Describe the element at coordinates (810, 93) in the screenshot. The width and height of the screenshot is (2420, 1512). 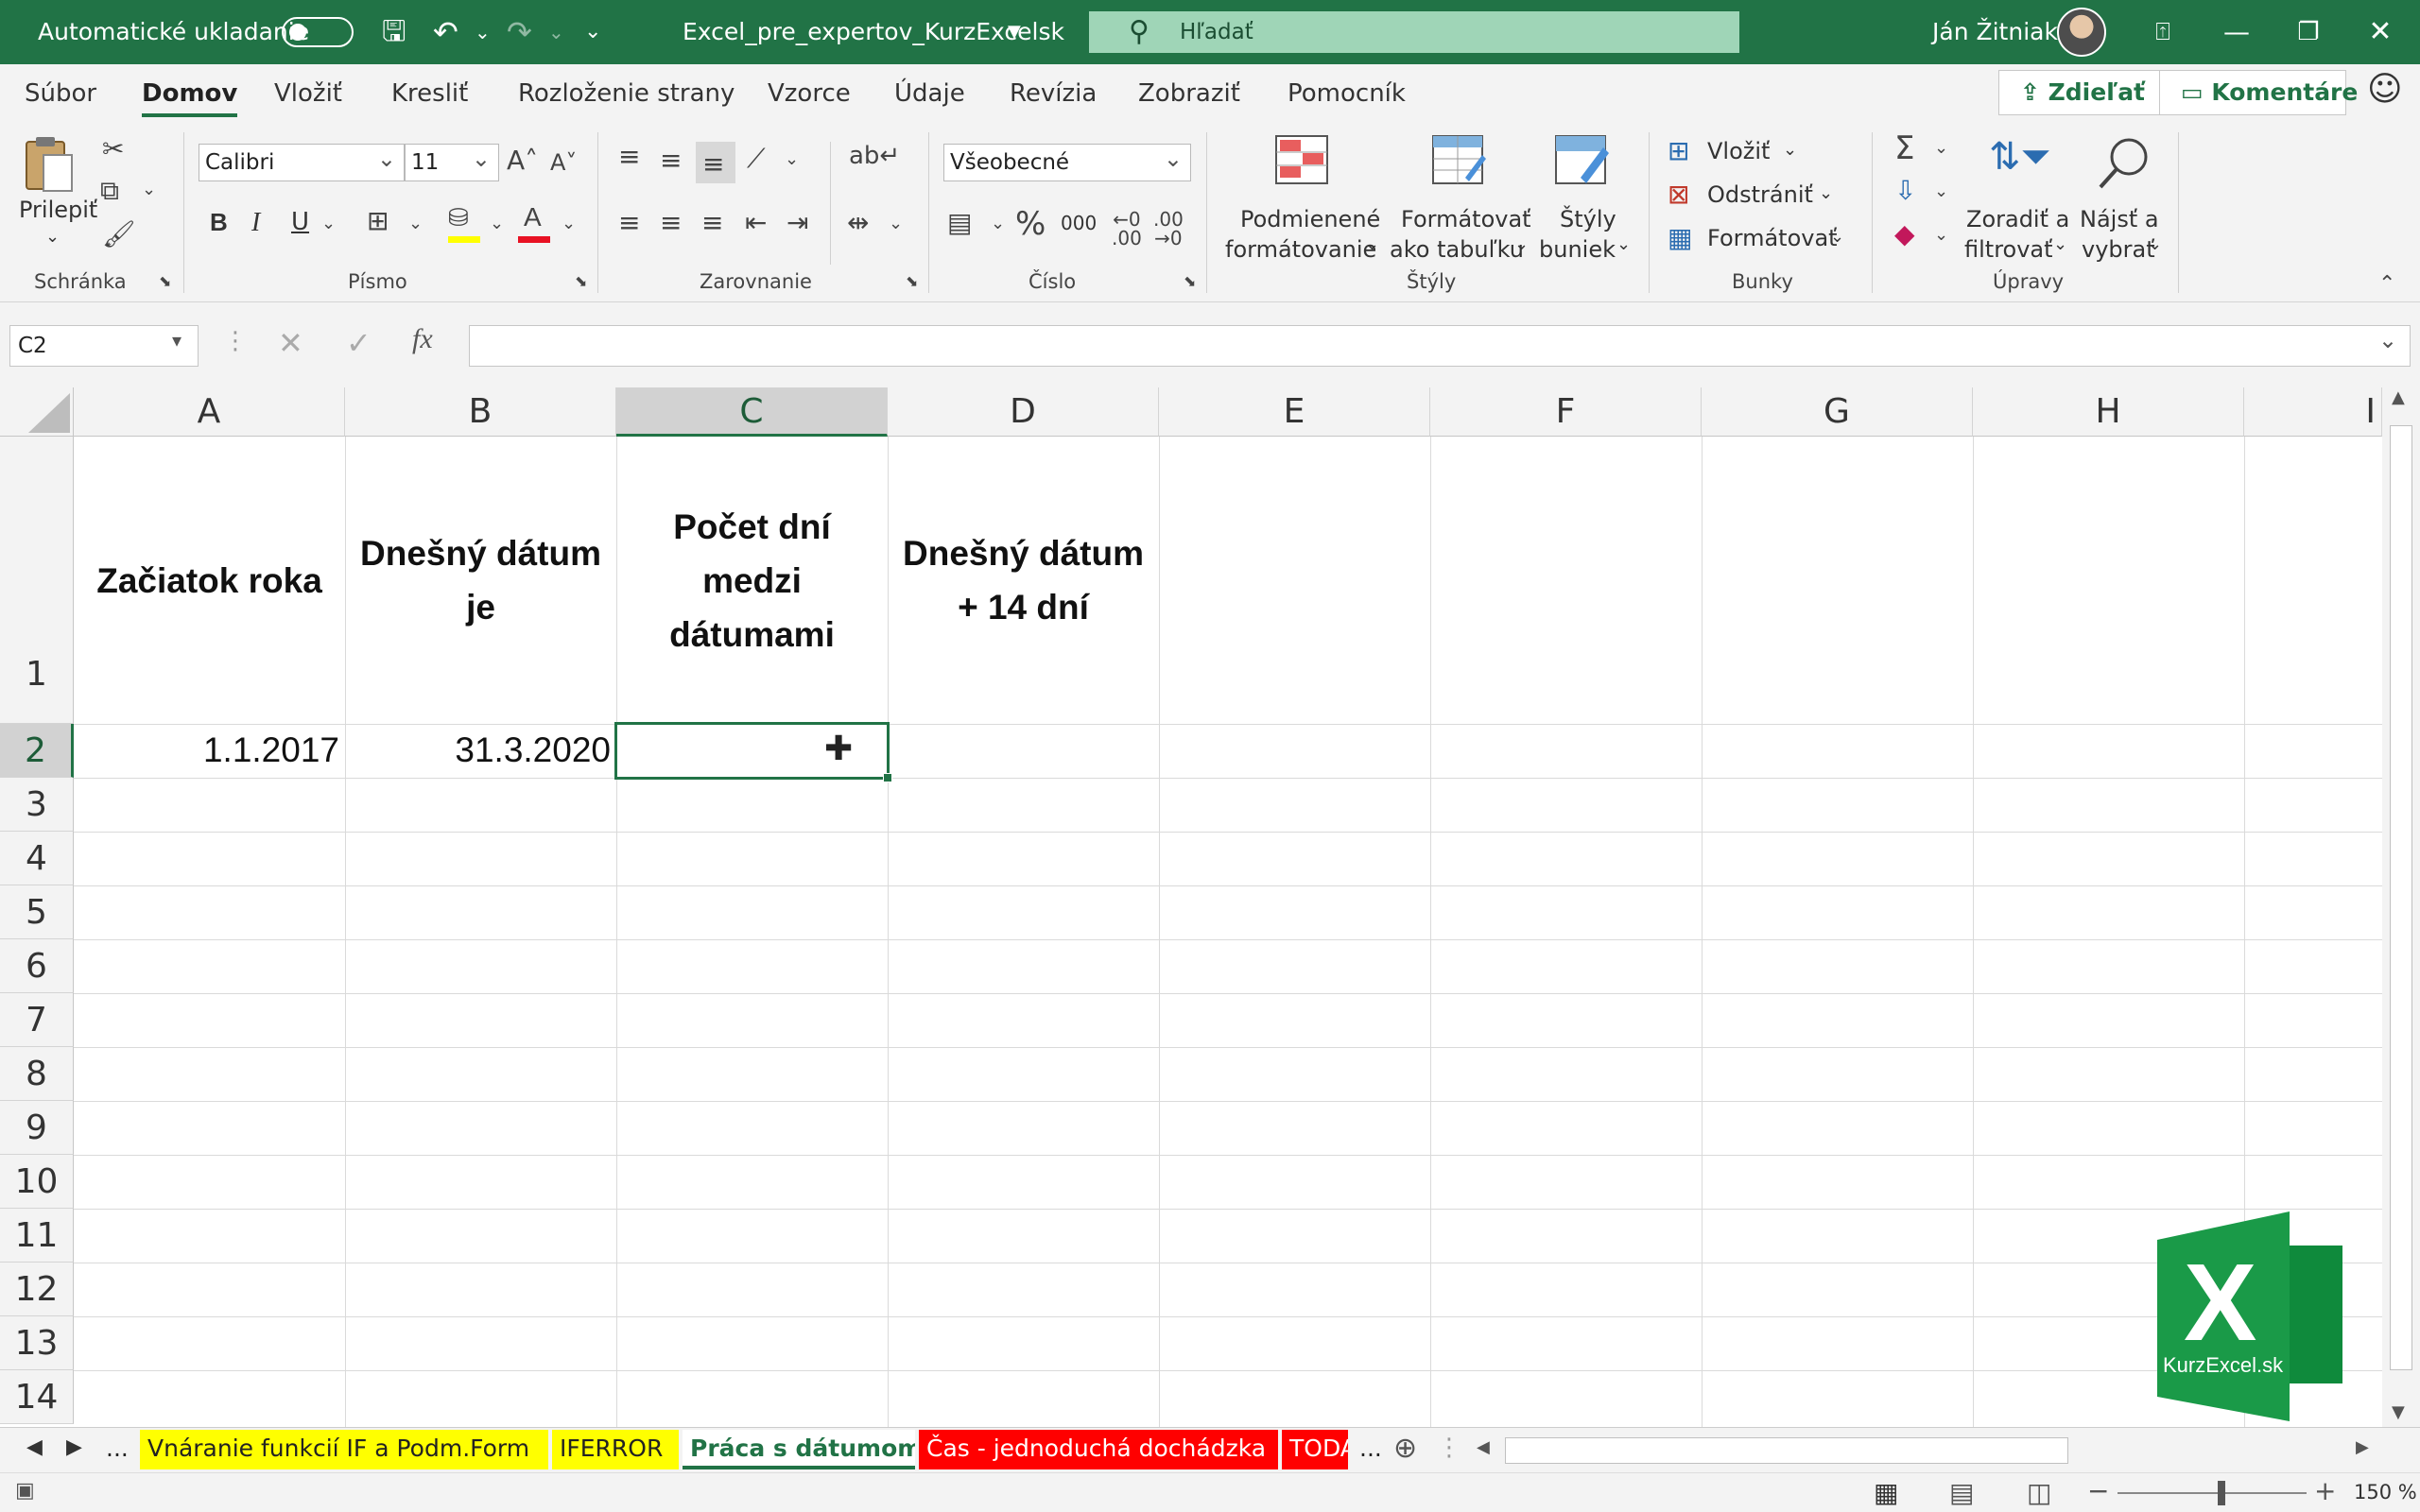
I see `tab-formulas: Vzorce` at that location.